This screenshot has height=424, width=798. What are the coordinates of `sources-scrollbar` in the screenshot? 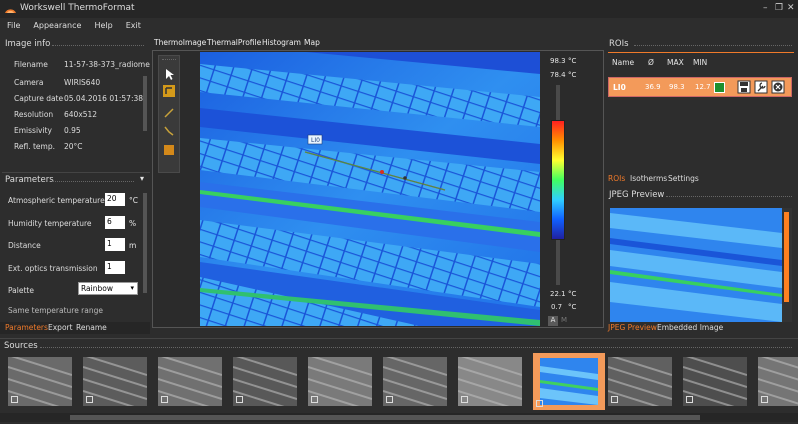 It's located at (399, 417).